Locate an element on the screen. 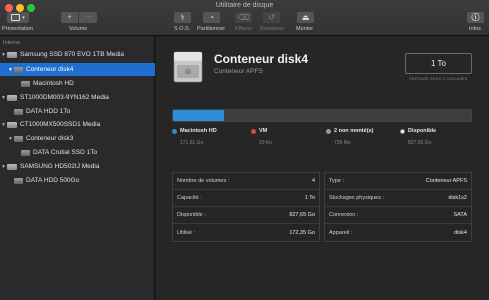  add-volume-button: + is located at coordinates (70, 17).